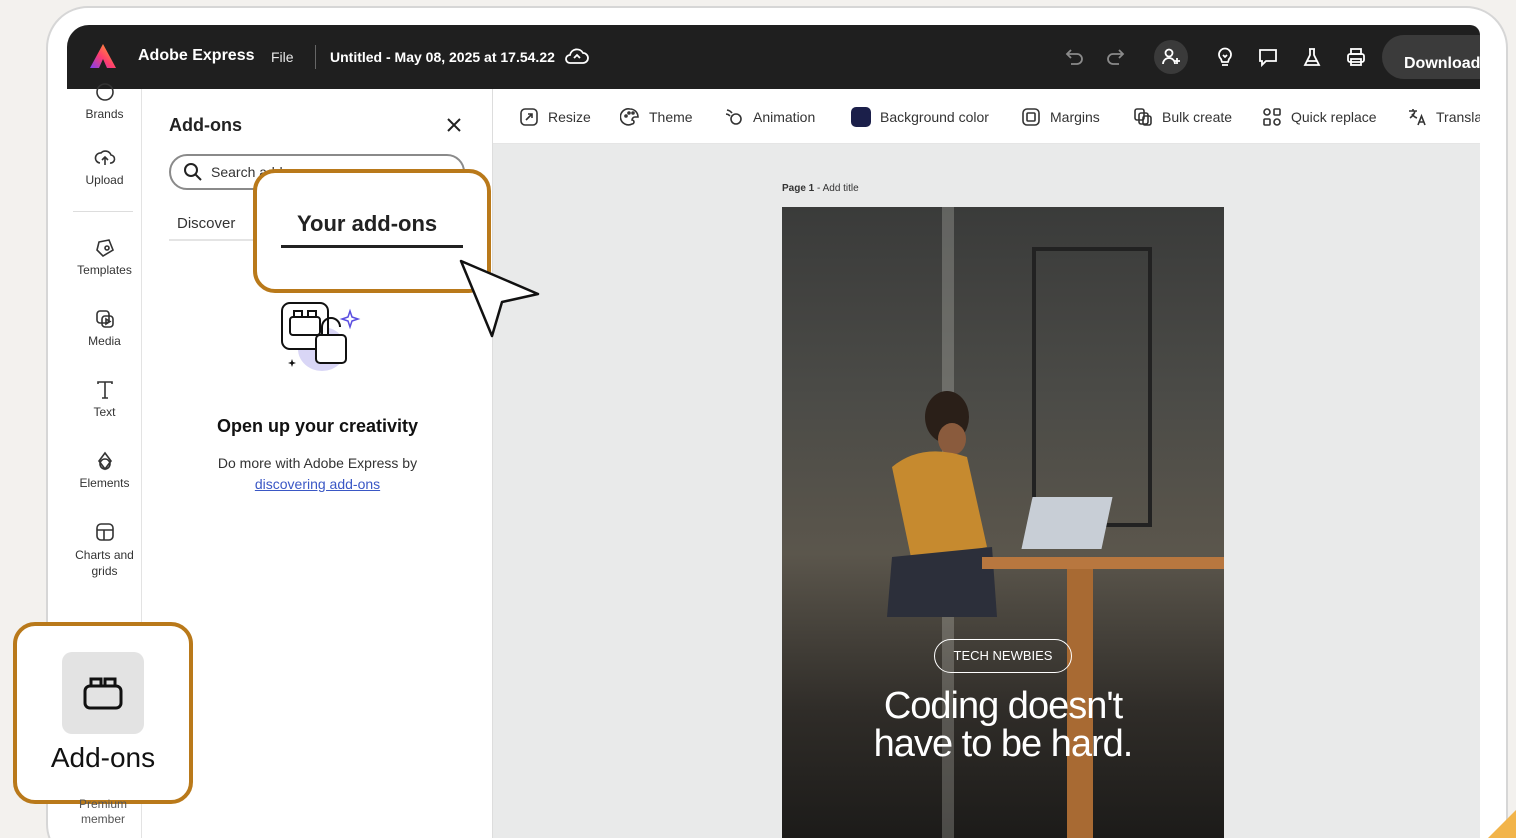 The image size is (1516, 838). What do you see at coordinates (1268, 57) in the screenshot?
I see `comment-icon` at bounding box center [1268, 57].